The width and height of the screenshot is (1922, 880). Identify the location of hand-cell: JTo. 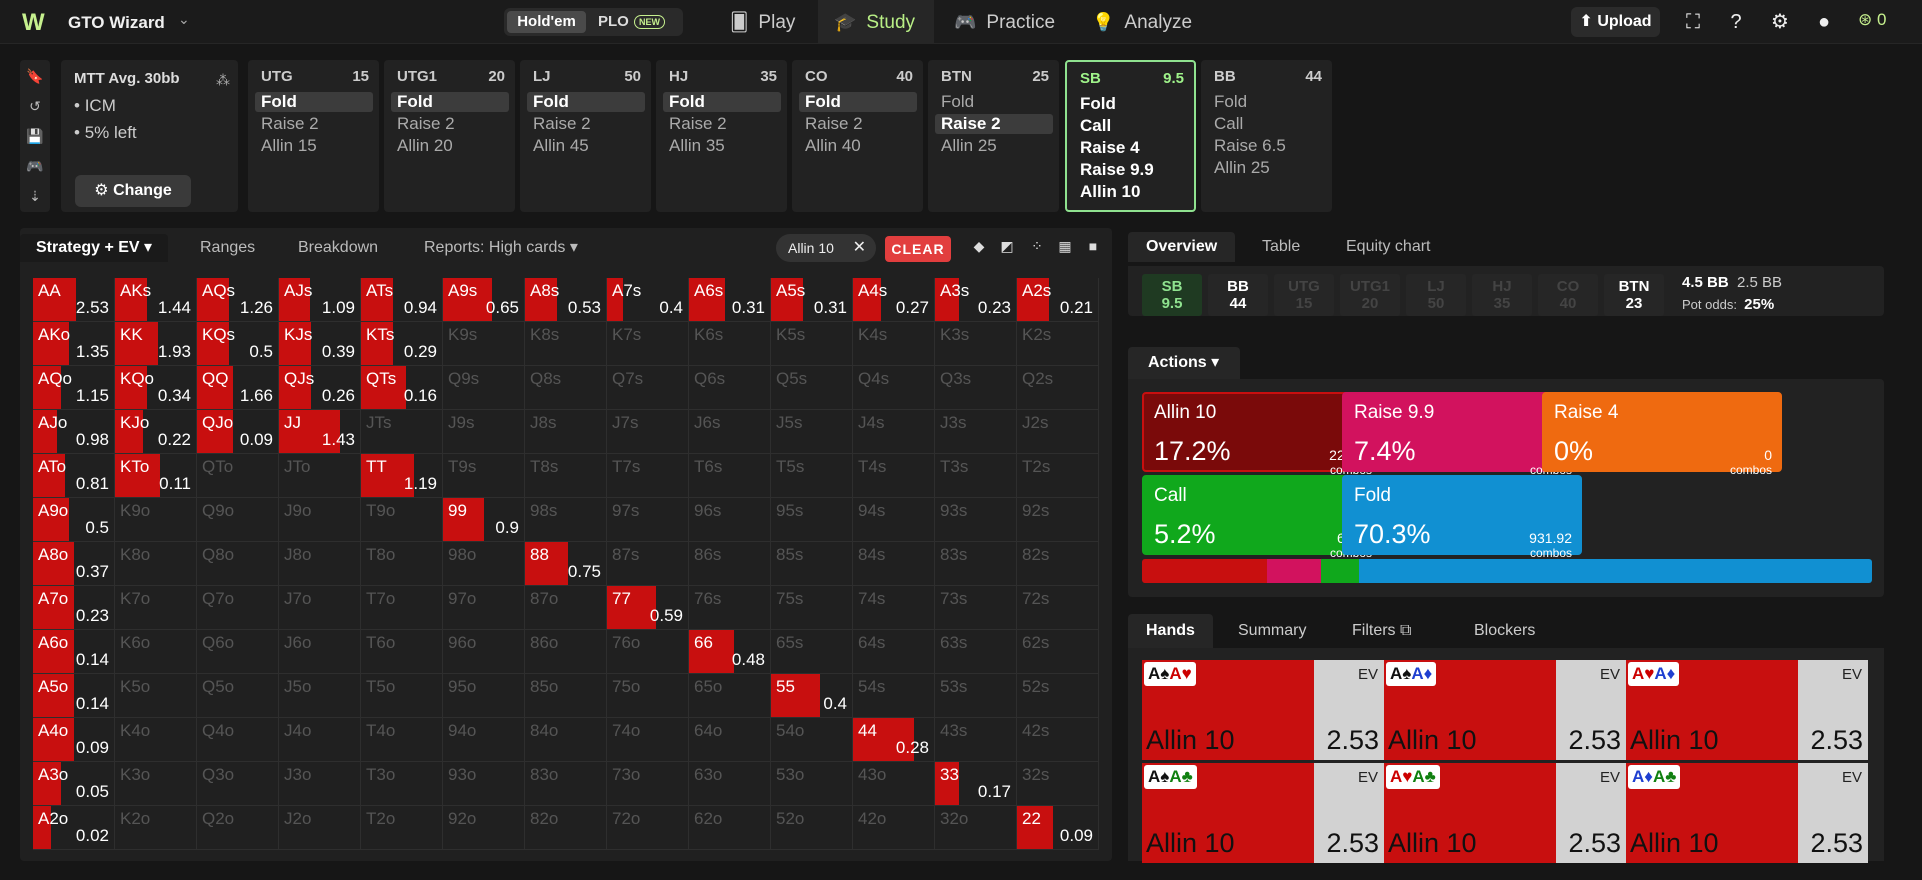
(320, 476).